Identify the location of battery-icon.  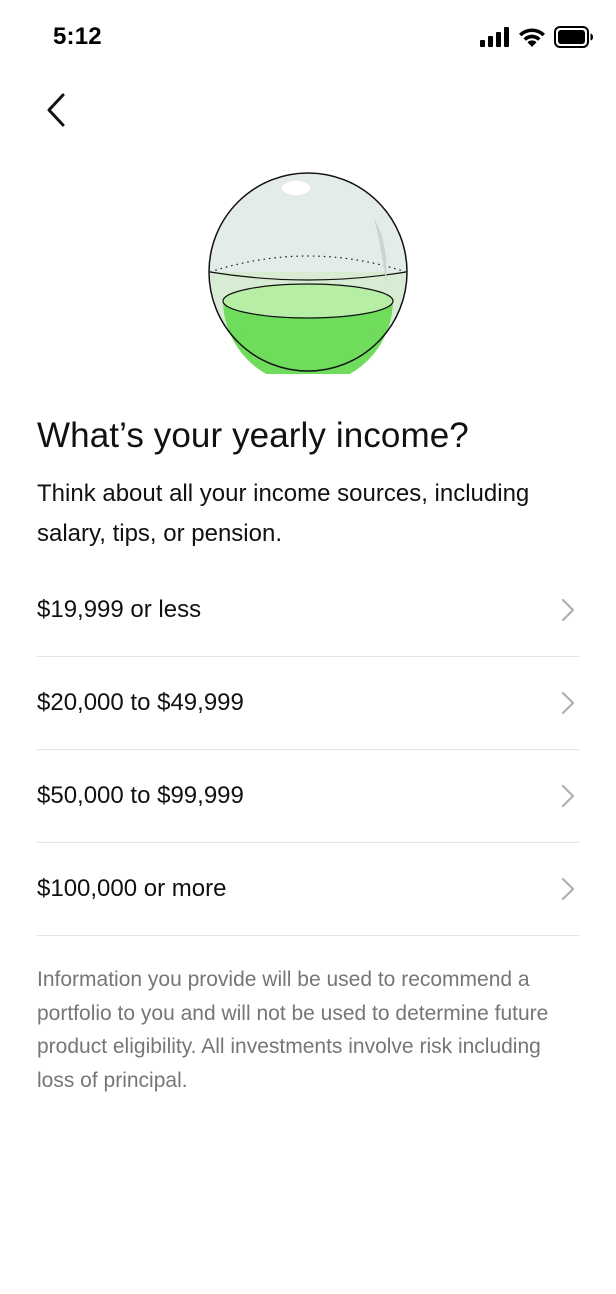
(573, 37).